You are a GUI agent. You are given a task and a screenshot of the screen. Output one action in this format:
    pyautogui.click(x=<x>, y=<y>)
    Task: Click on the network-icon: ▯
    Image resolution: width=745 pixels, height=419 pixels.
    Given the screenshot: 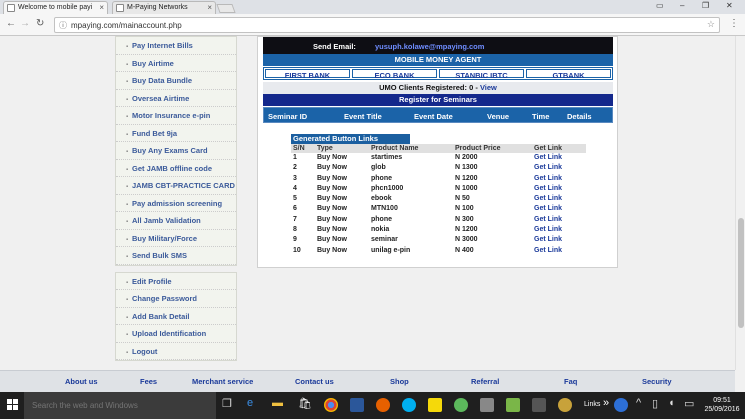 What is the action you would take?
    pyautogui.click(x=655, y=403)
    